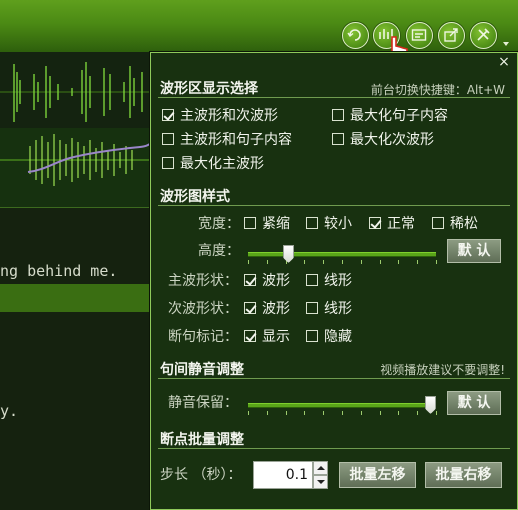 This screenshot has height=510, width=518. I want to click on width-label: 宽度：, so click(219, 224).